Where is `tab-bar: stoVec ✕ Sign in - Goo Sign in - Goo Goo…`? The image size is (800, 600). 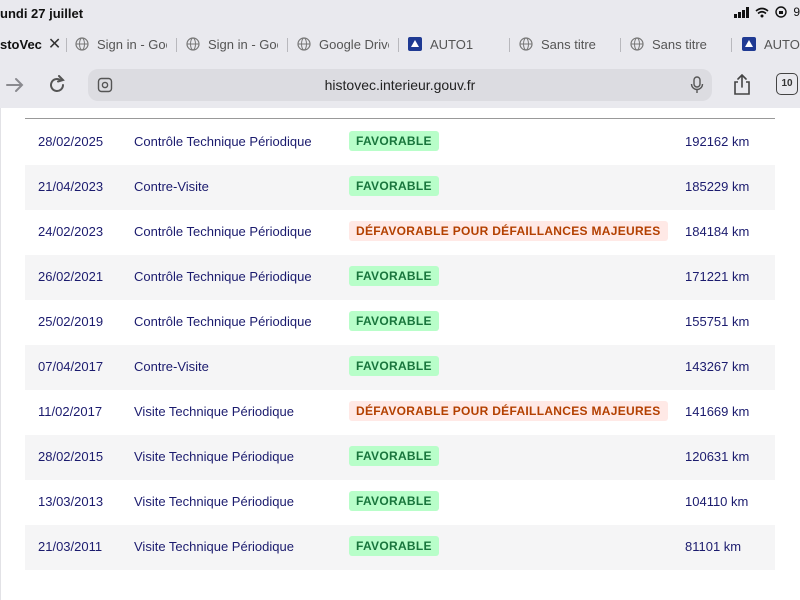
tab-bar: stoVec ✕ Sign in - Goo Sign in - Goo Goo… is located at coordinates (400, 44).